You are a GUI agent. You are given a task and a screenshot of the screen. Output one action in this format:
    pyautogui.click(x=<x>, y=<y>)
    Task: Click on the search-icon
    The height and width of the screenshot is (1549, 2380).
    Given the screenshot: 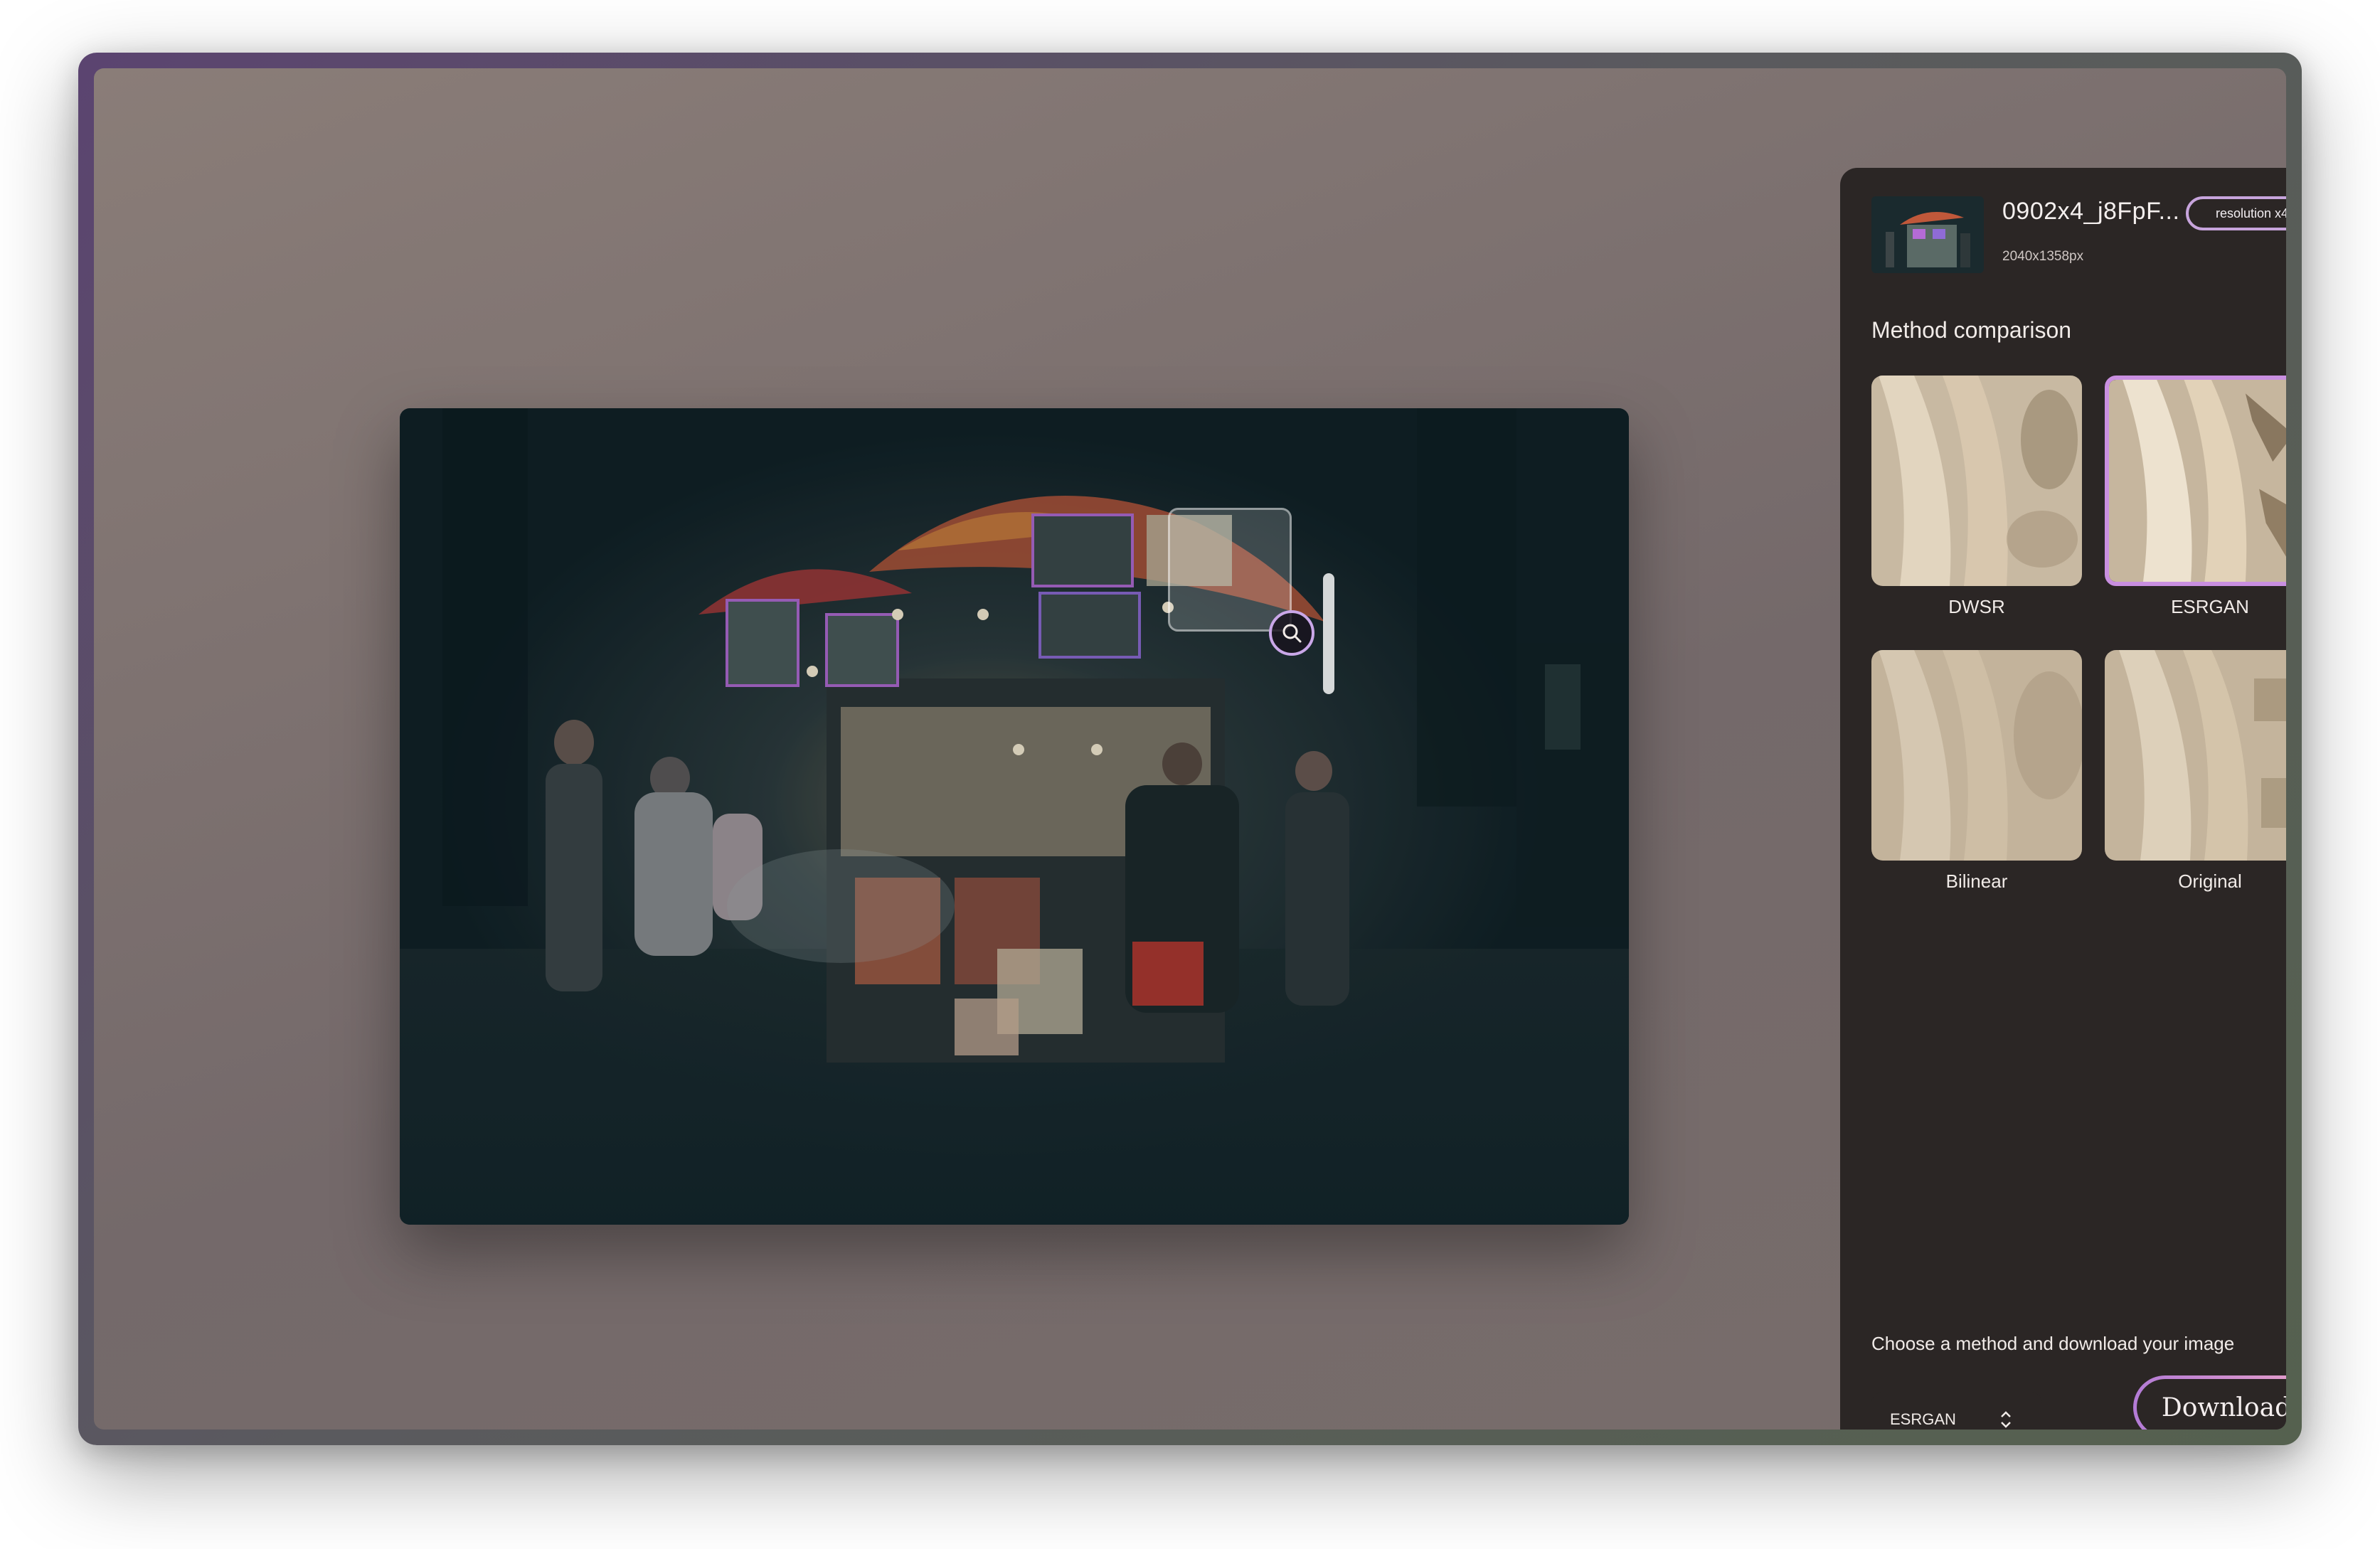 What is the action you would take?
    pyautogui.click(x=1292, y=633)
    